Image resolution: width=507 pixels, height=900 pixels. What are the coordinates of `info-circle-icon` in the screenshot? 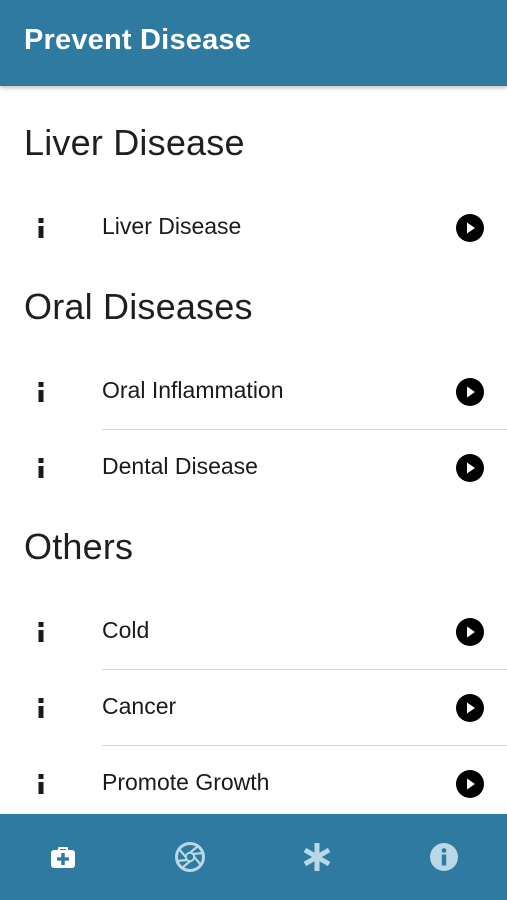 It's located at (444, 857).